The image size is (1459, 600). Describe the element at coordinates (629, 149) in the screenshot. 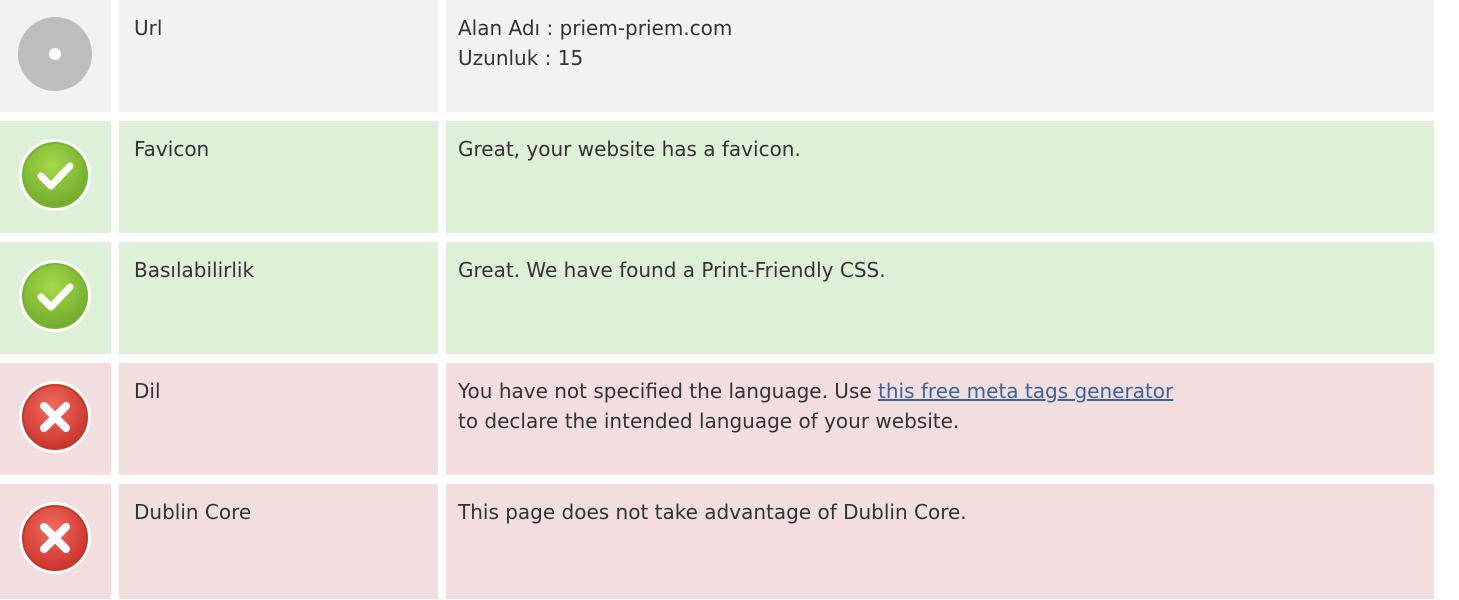

I see `row-value-text: Great, your website has a favicon.` at that location.